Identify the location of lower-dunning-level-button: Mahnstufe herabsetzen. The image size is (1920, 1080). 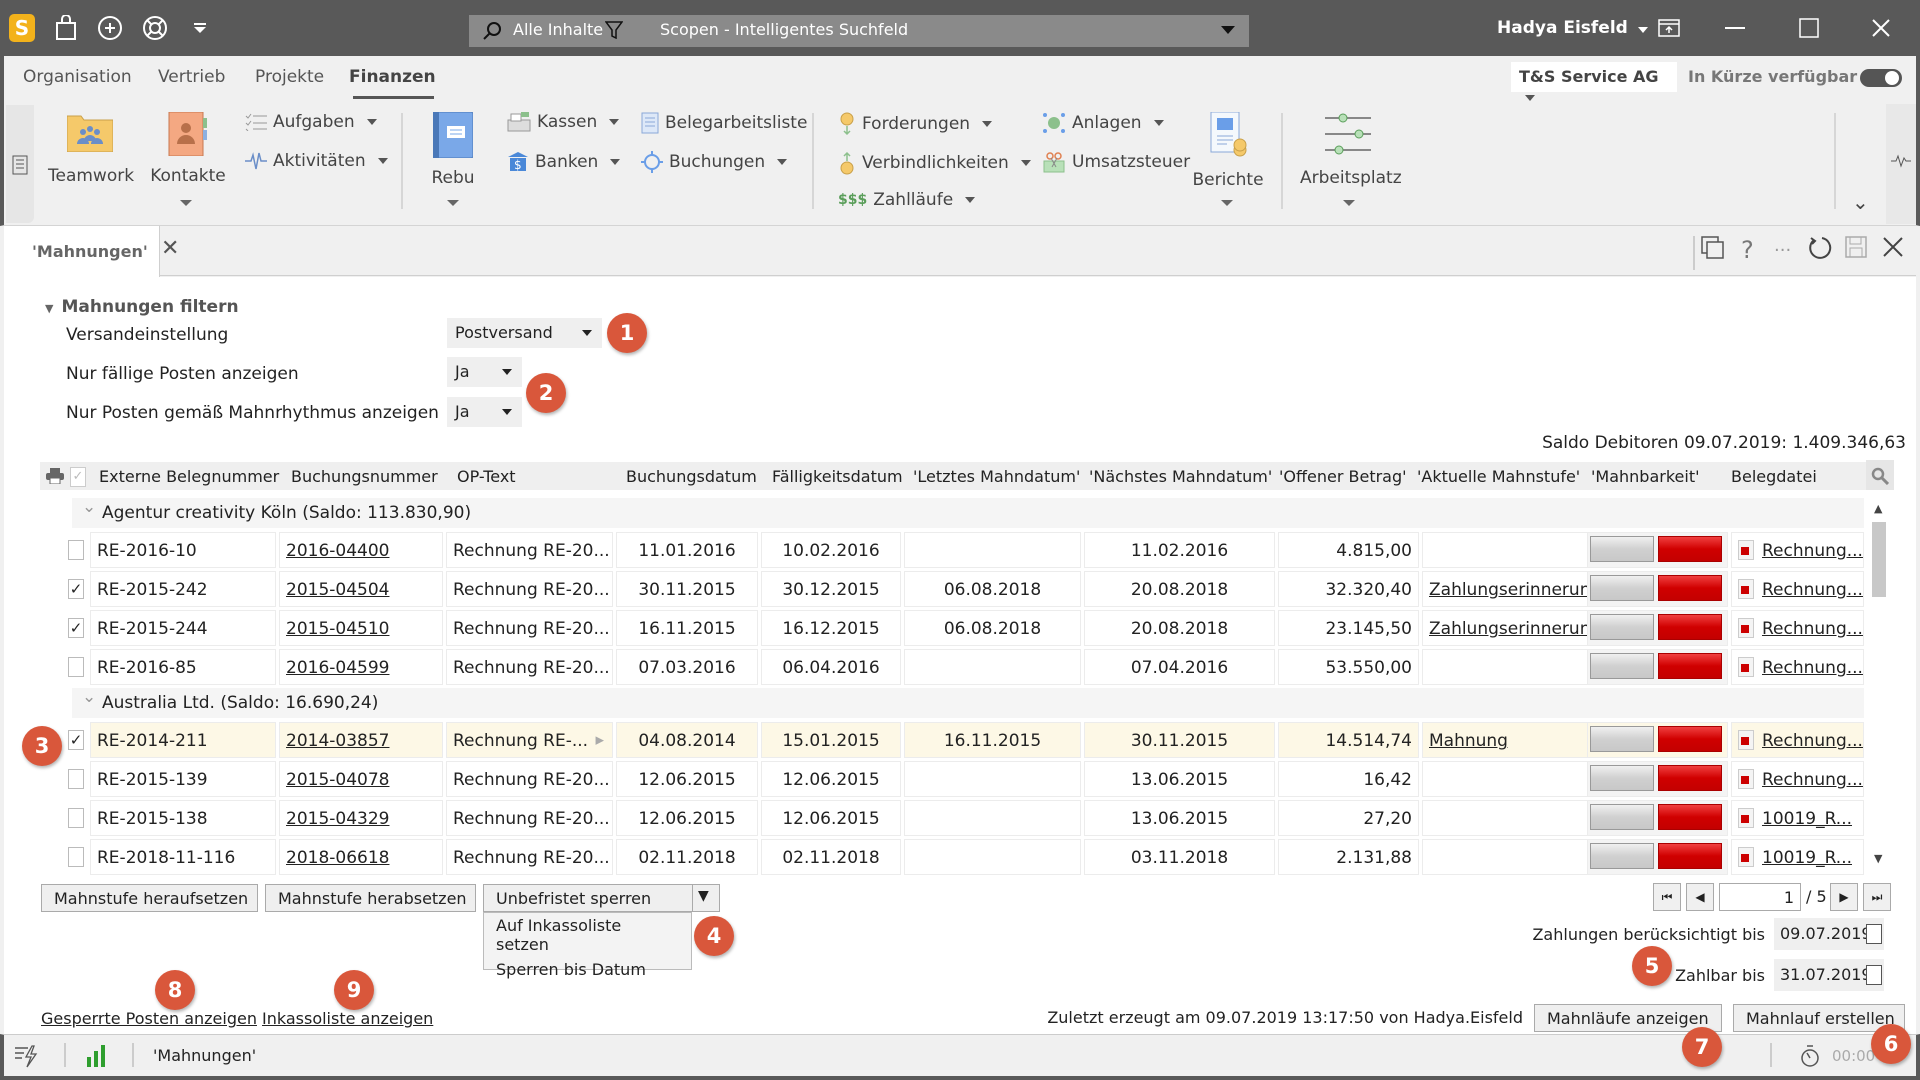
(370, 898).